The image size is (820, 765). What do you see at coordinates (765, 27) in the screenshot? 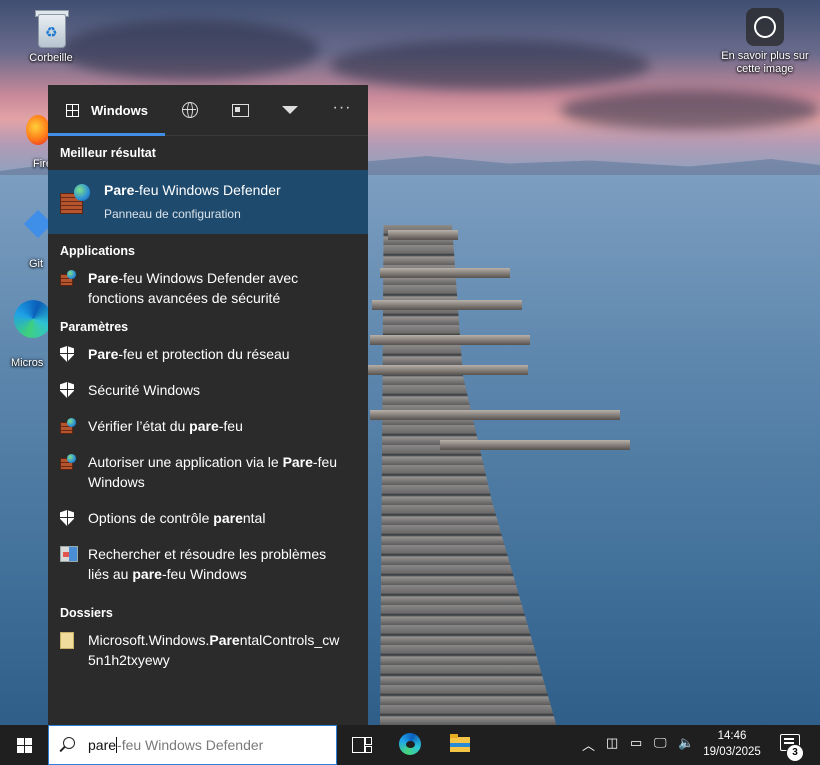
I see `camera-info-icon` at bounding box center [765, 27].